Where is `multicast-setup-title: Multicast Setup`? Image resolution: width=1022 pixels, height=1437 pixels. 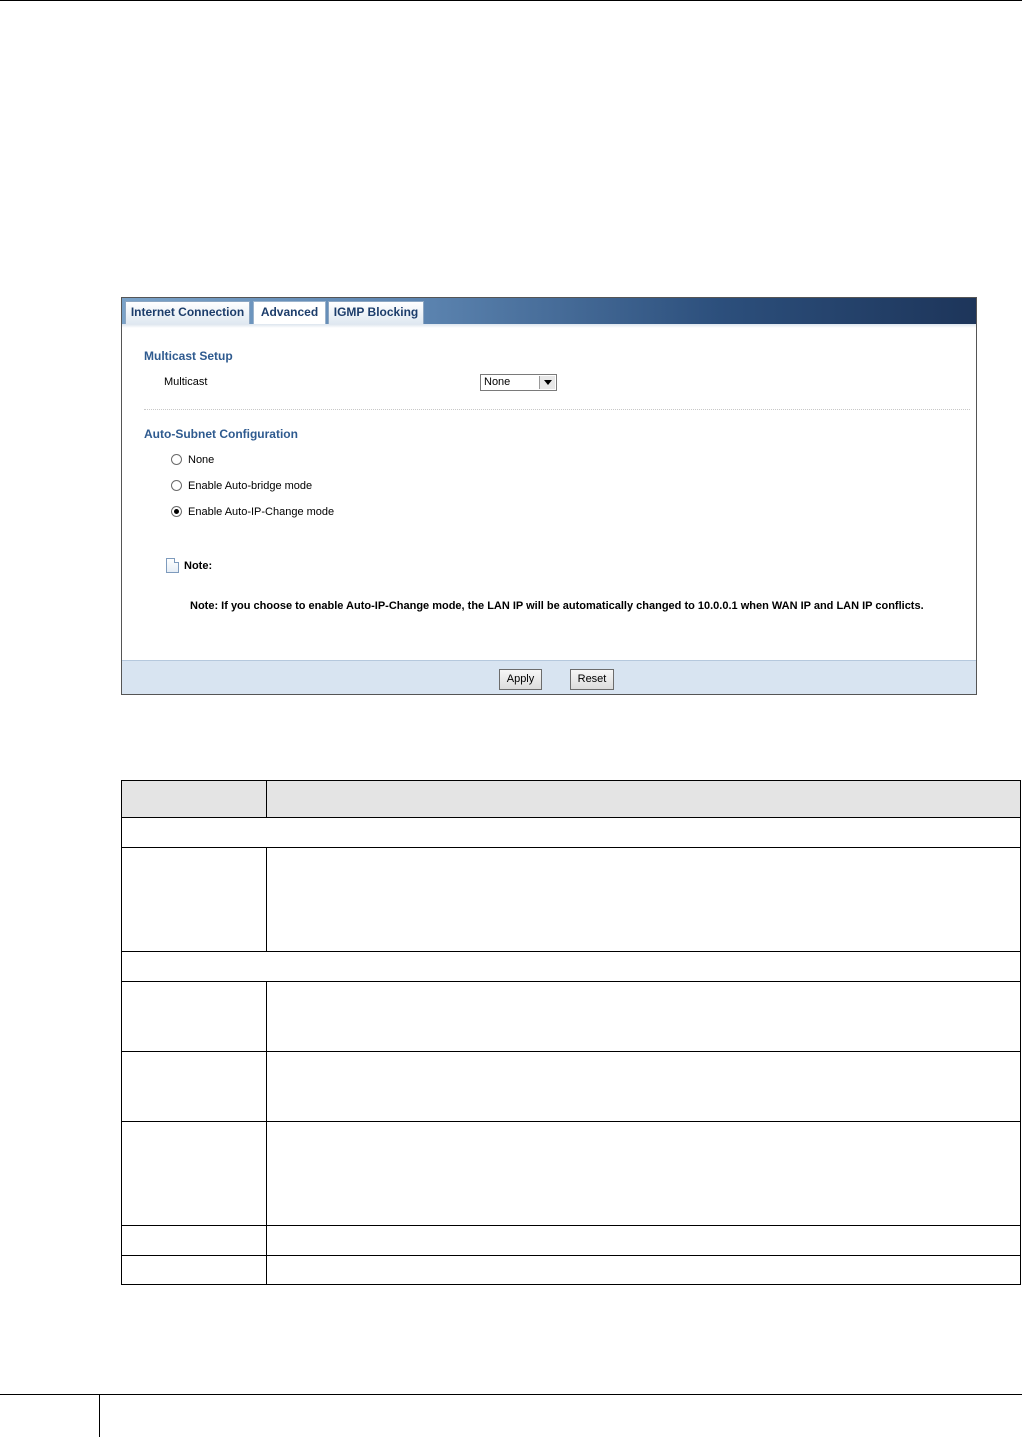 multicast-setup-title: Multicast Setup is located at coordinates (188, 356).